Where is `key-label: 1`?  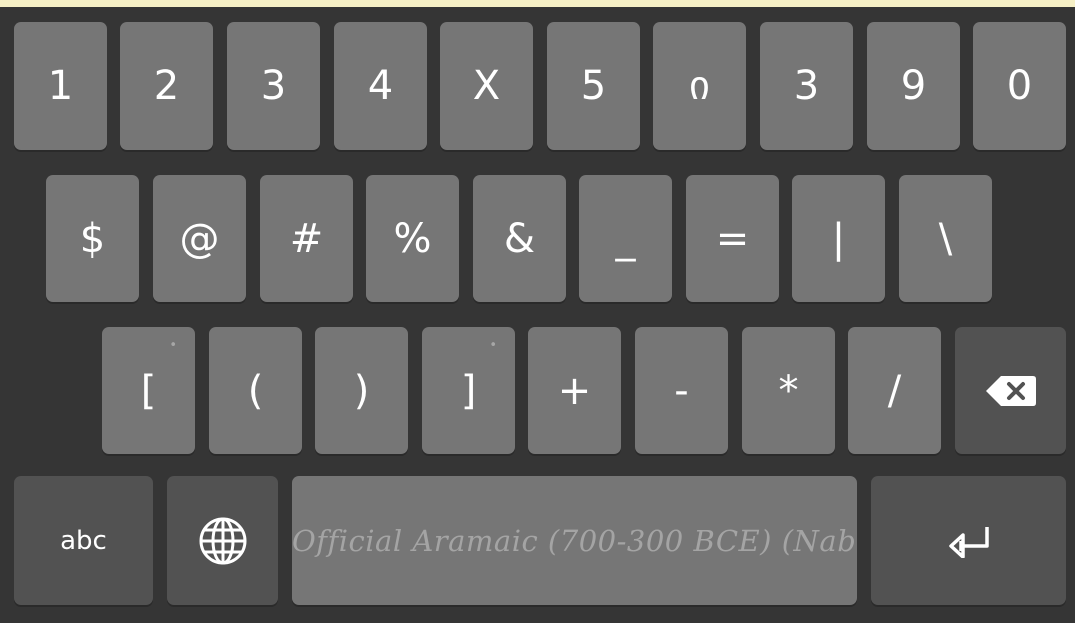
key-label: 1 is located at coordinates (60, 86).